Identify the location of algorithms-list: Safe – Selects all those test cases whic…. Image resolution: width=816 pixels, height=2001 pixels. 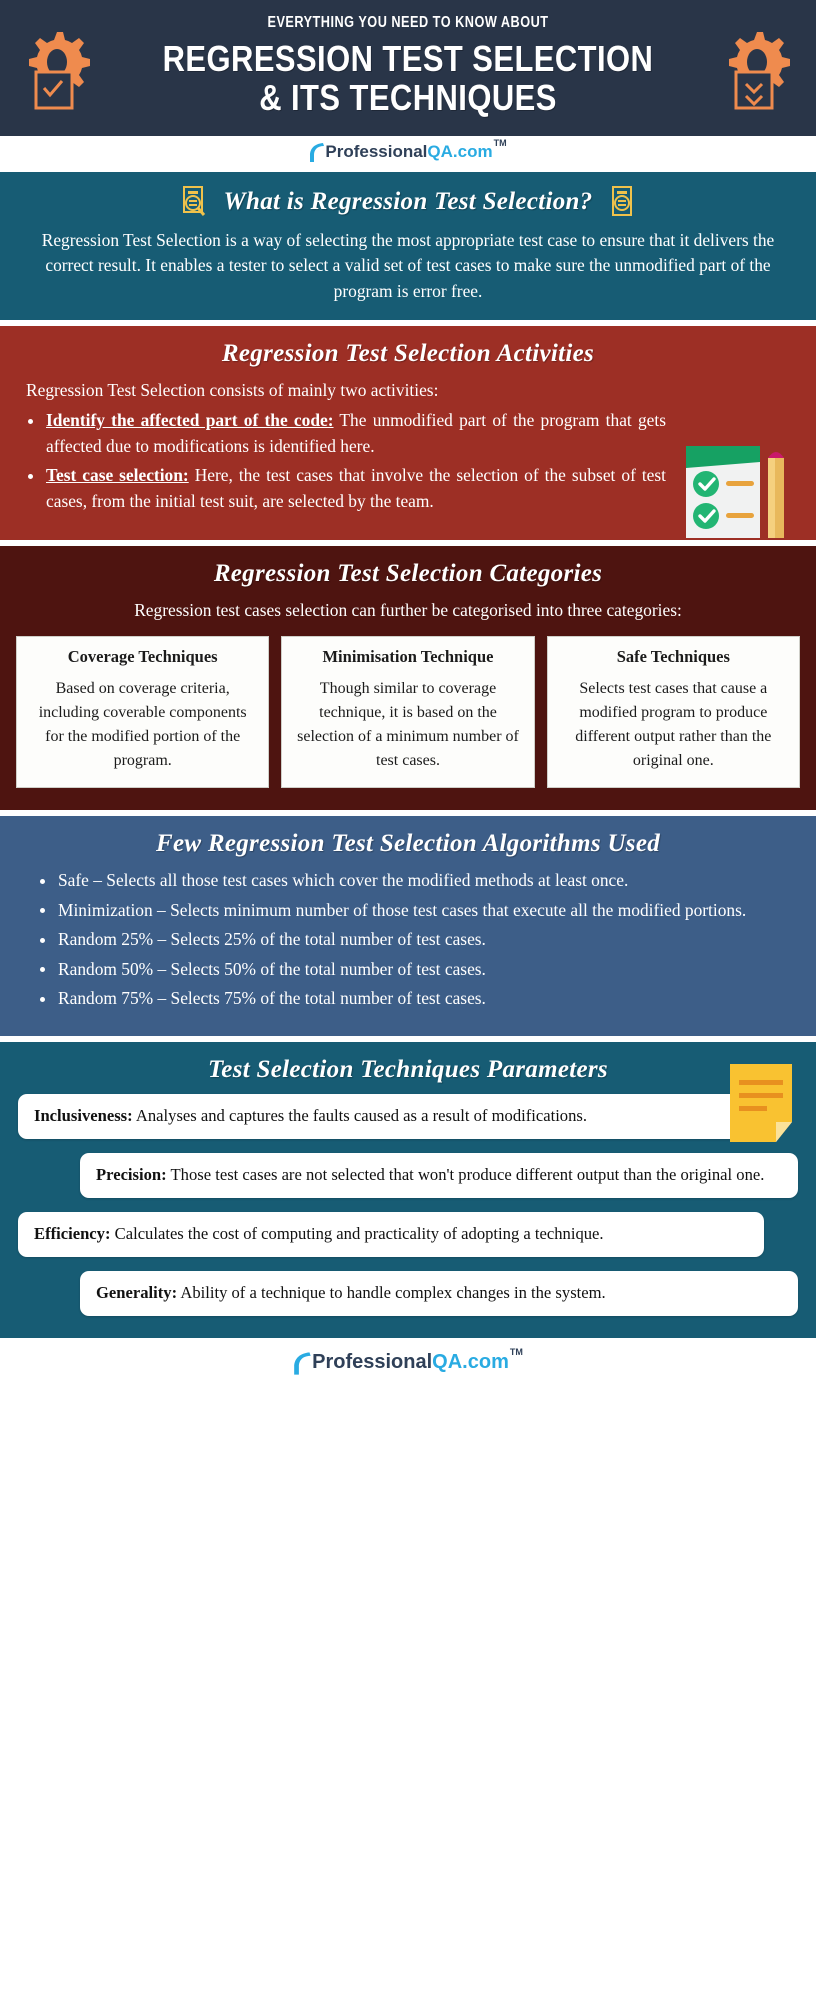
(408, 940).